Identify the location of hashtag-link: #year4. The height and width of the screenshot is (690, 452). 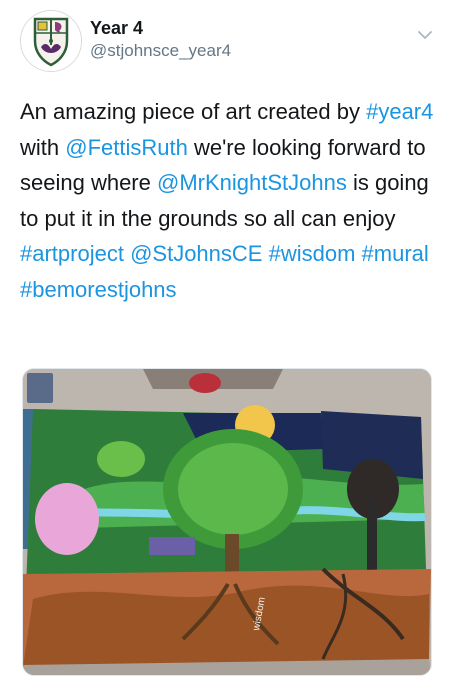
(399, 111).